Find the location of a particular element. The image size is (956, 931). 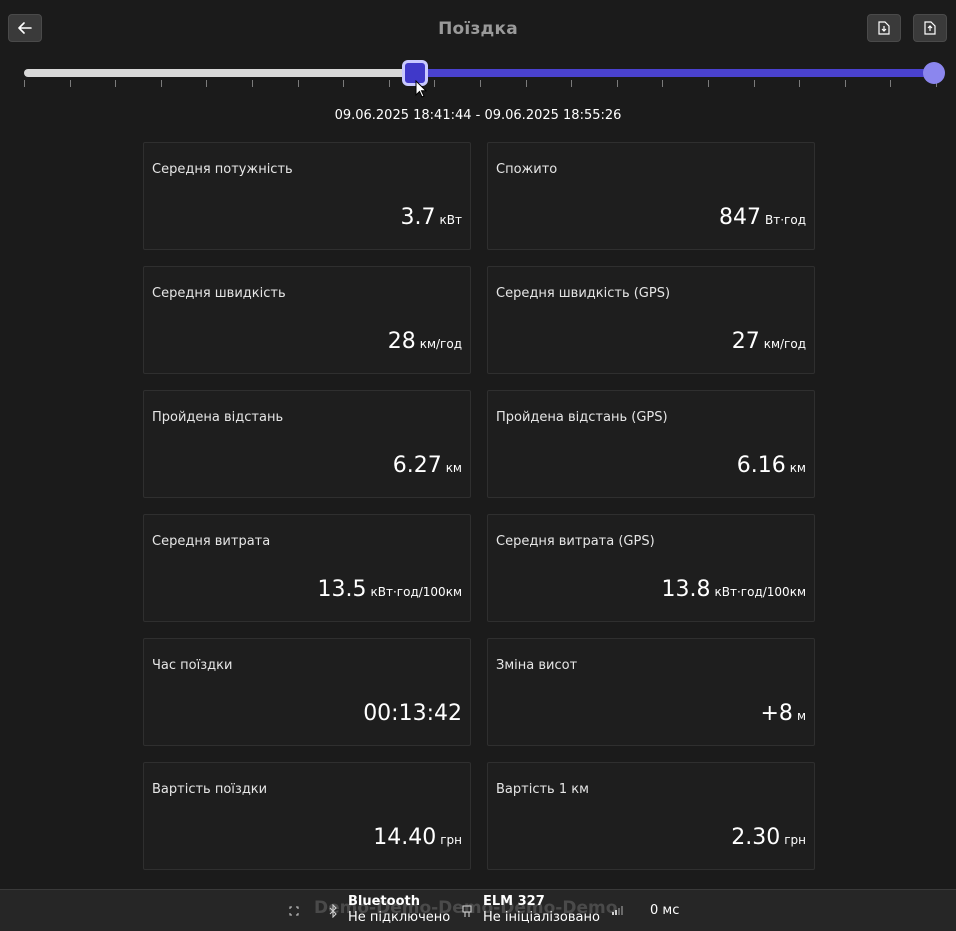

stat-value: 13.8 is located at coordinates (686, 589).